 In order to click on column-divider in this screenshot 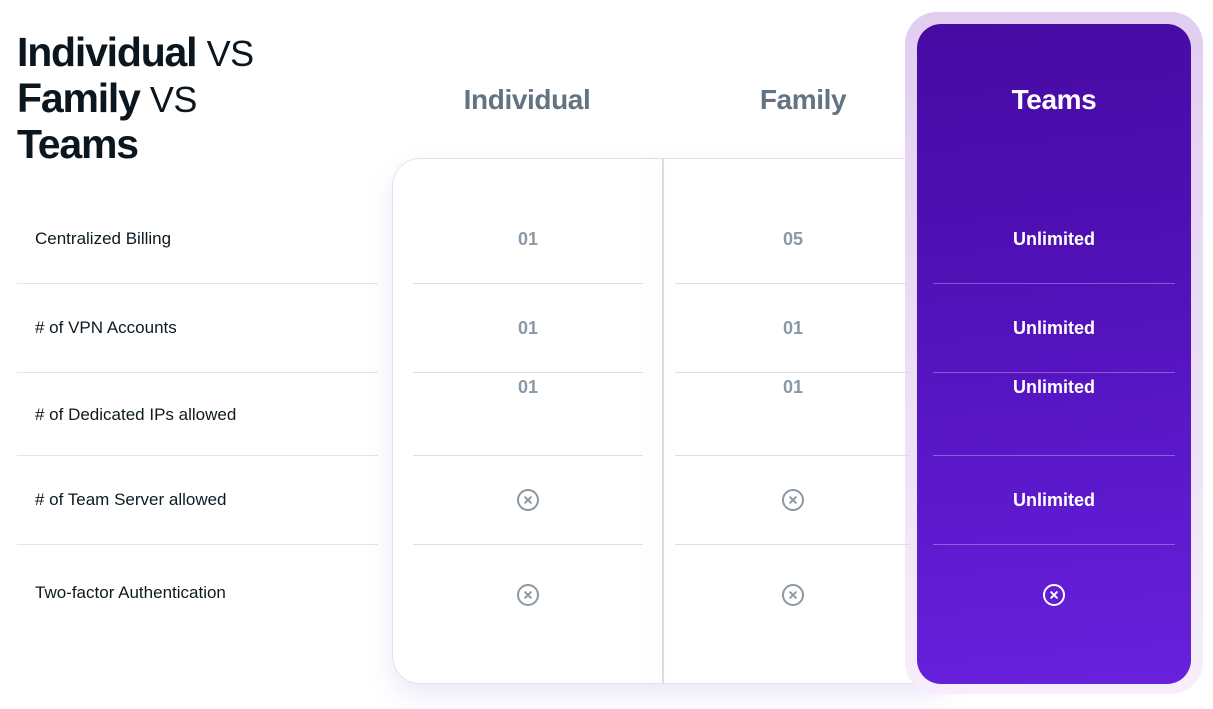, I will do `click(663, 421)`.